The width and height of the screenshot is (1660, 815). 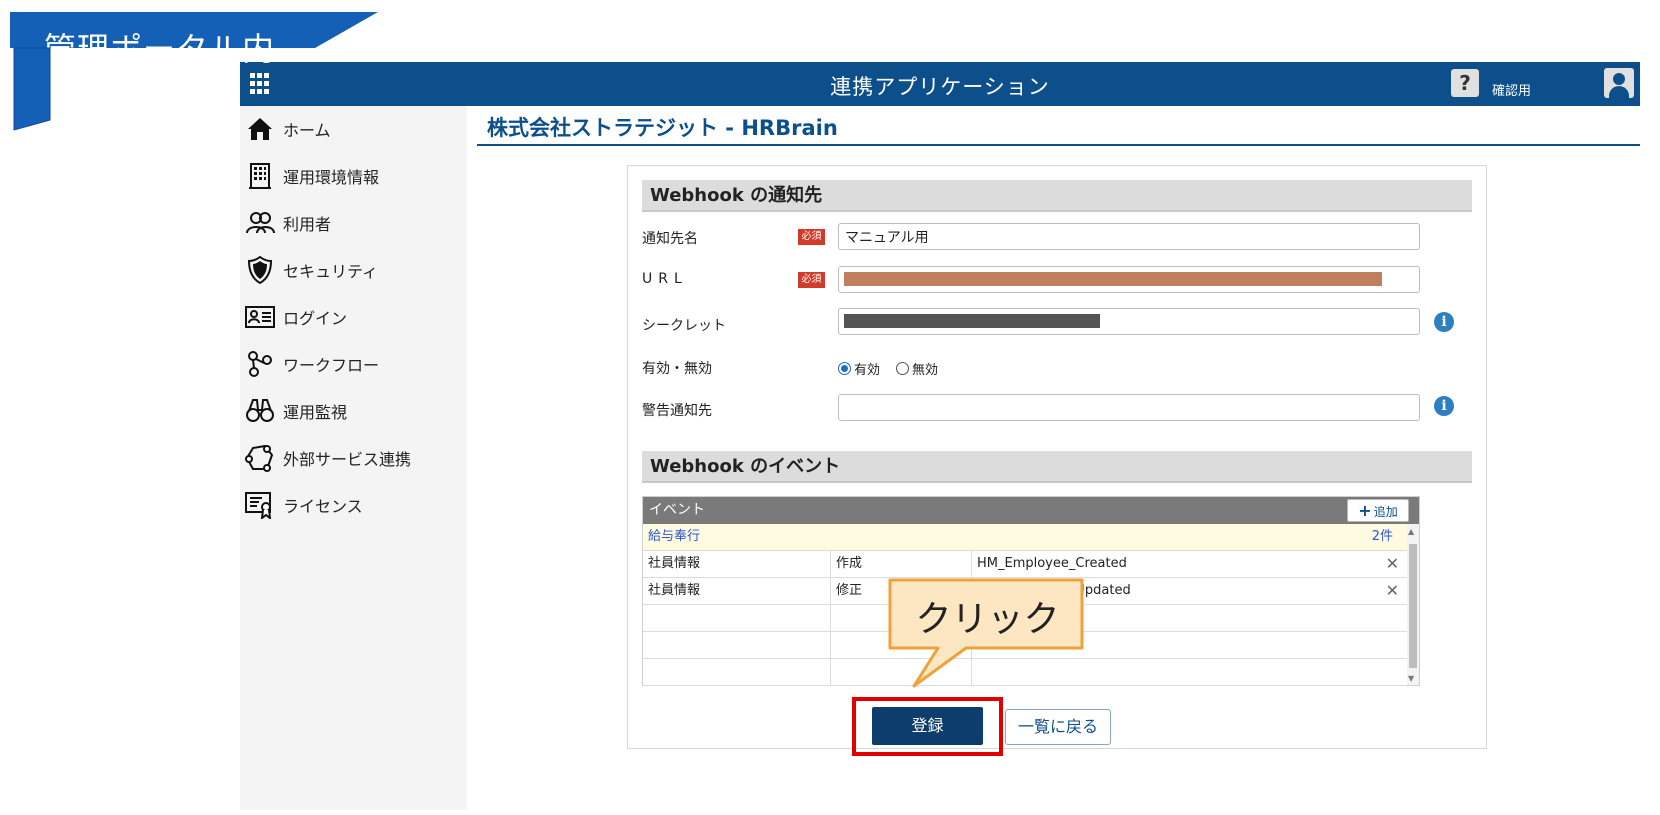 I want to click on event-scrollbar: ▲ ▼, so click(x=1413, y=604).